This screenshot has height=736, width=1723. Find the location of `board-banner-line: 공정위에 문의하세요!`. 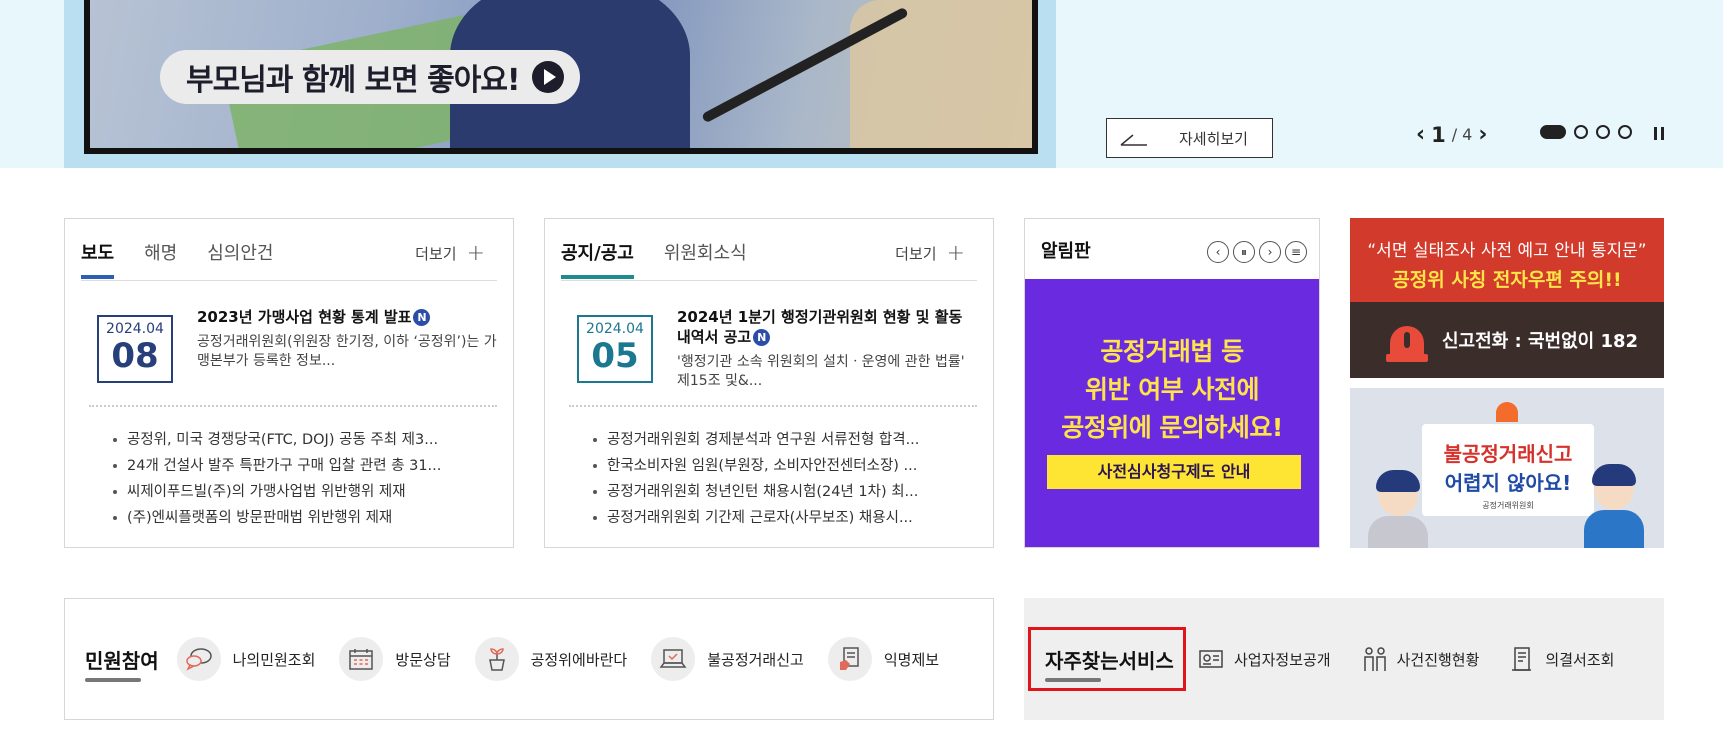

board-banner-line: 공정위에 문의하세요! is located at coordinates (1172, 427).